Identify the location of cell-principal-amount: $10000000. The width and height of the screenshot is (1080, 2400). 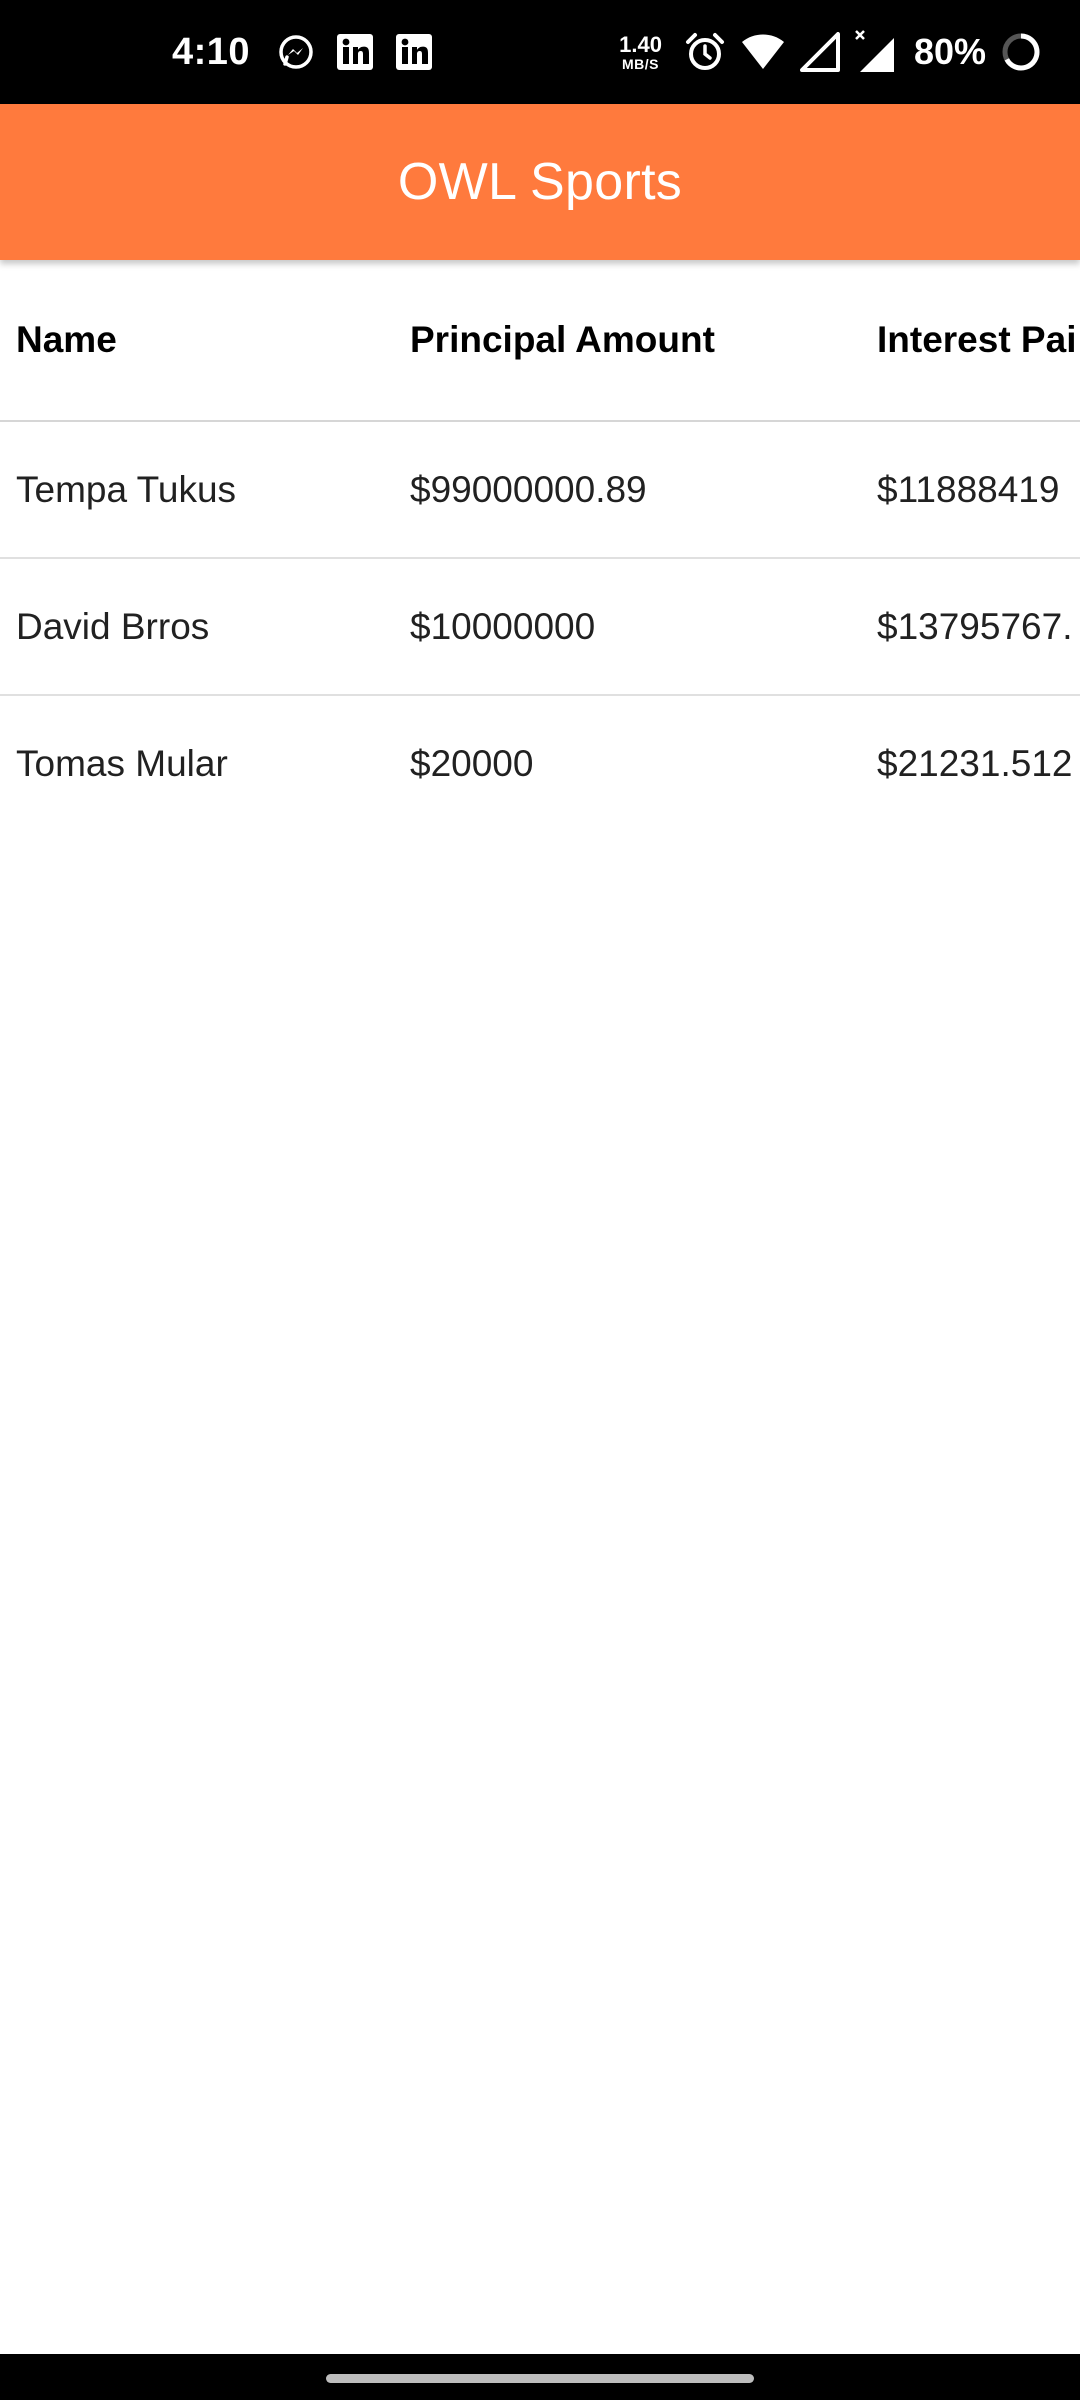
(503, 626).